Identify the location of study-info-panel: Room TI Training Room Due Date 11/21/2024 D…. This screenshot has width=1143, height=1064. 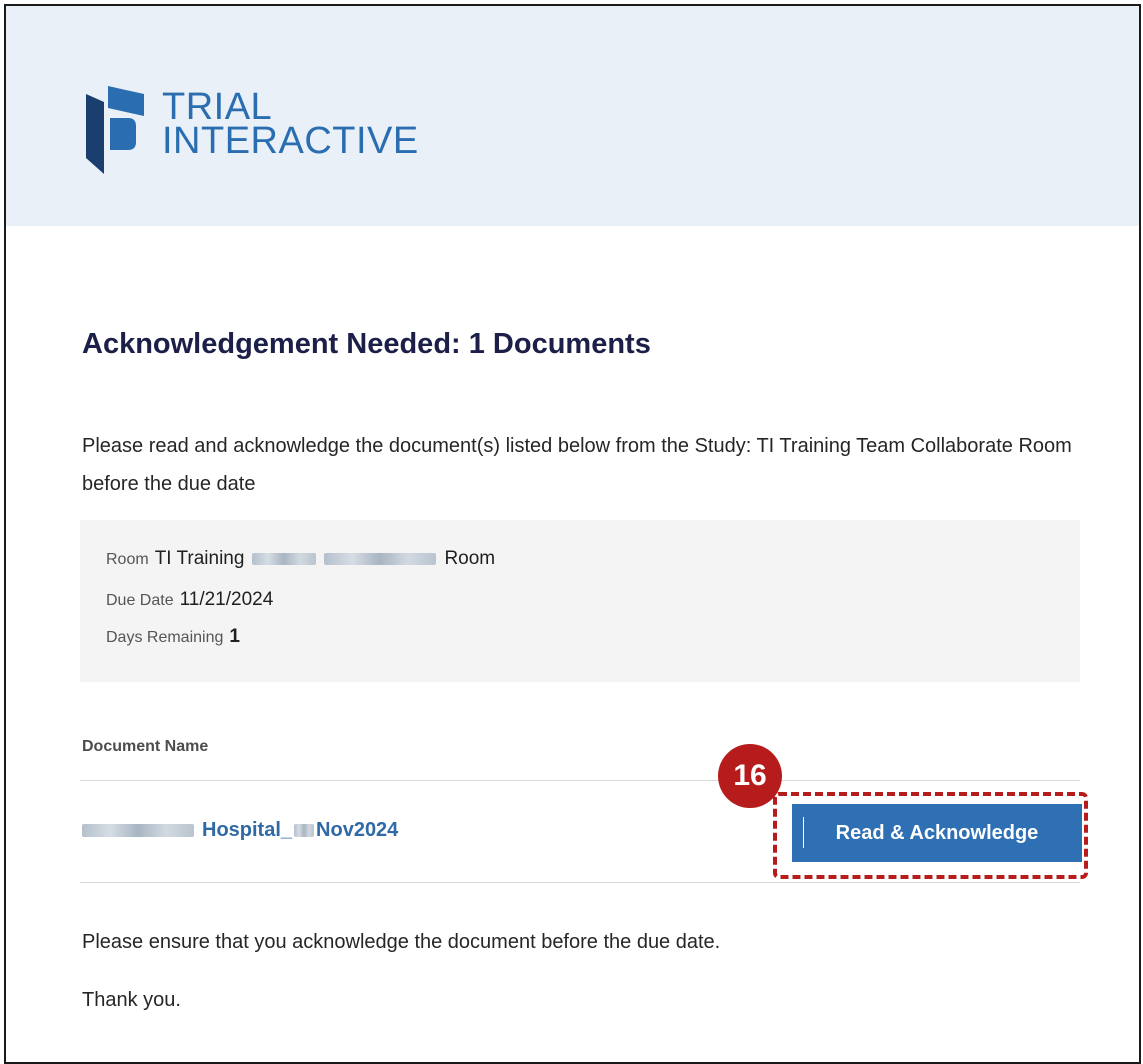
(580, 601).